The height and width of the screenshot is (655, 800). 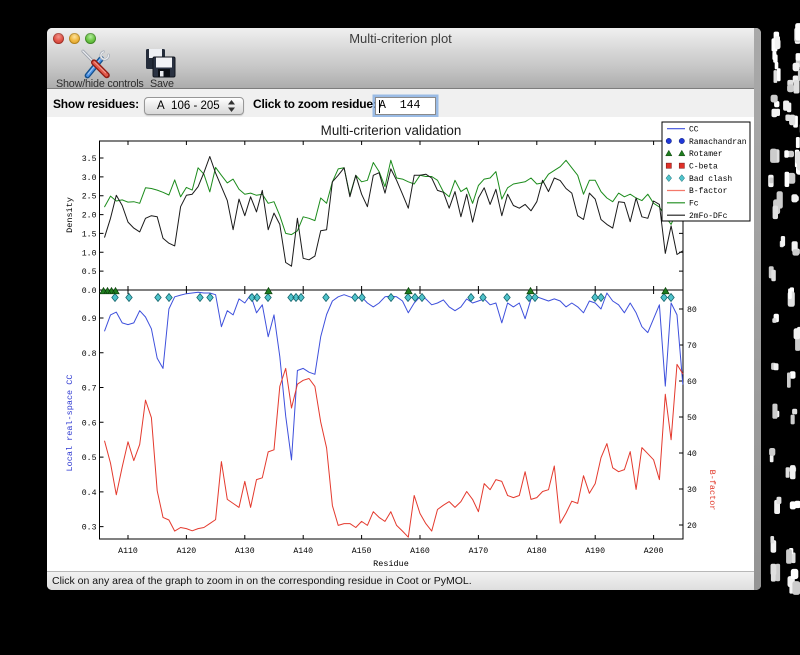 I want to click on svg-text: 0.9, so click(x=89, y=319).